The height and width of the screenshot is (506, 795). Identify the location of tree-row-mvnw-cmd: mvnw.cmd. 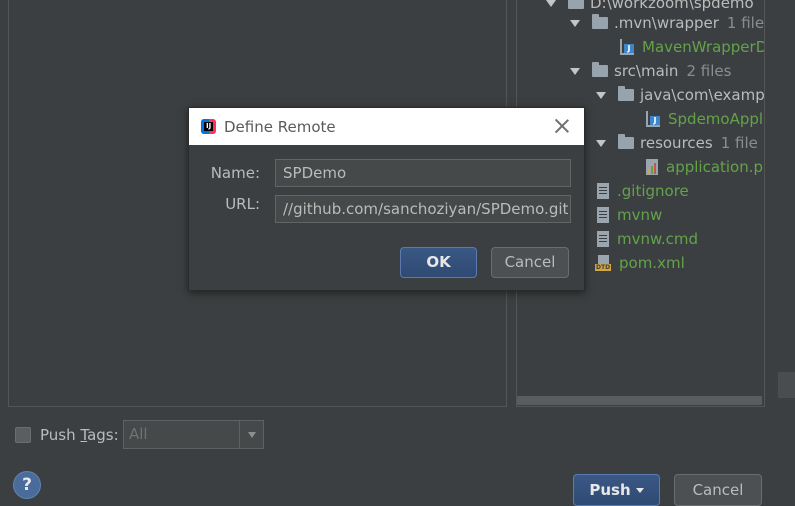
(647, 239).